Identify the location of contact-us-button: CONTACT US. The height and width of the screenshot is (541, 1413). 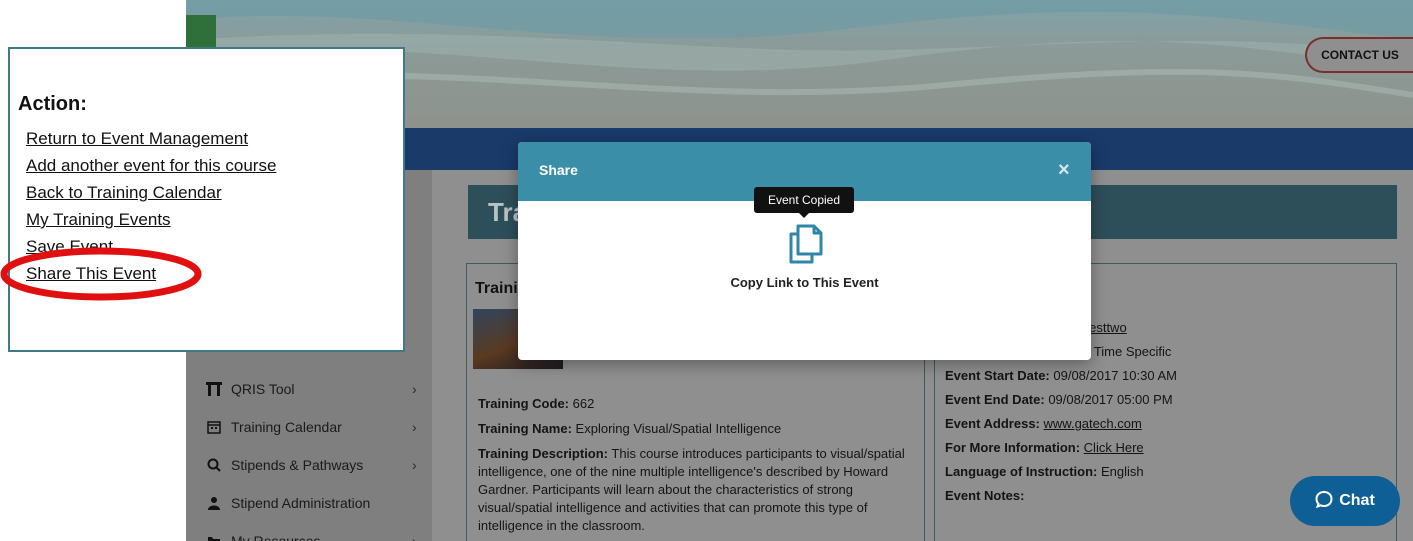
(1359, 55).